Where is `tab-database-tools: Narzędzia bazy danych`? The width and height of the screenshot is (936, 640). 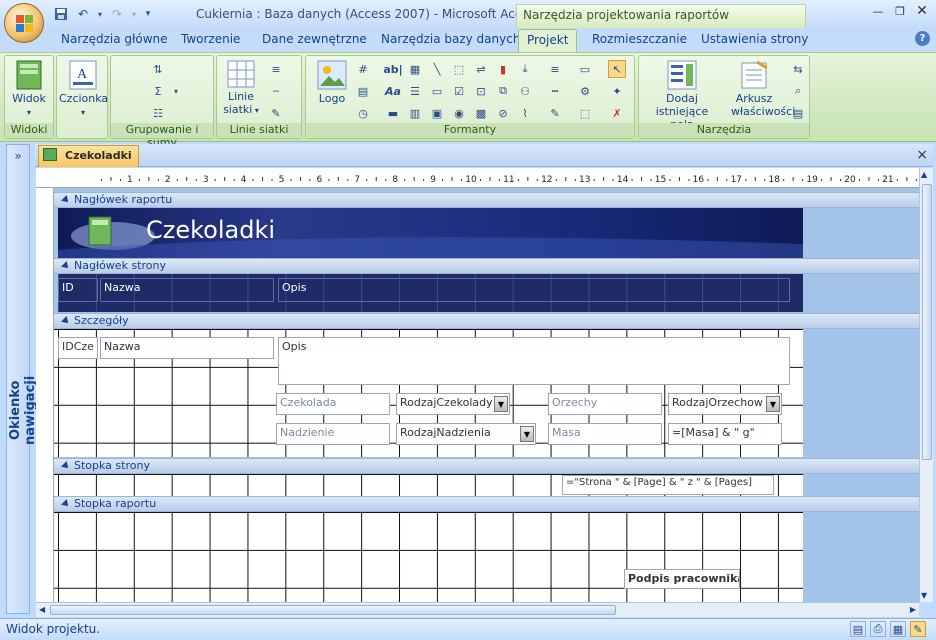
tab-database-tools: Narzędzia bazy danych is located at coordinates (450, 39).